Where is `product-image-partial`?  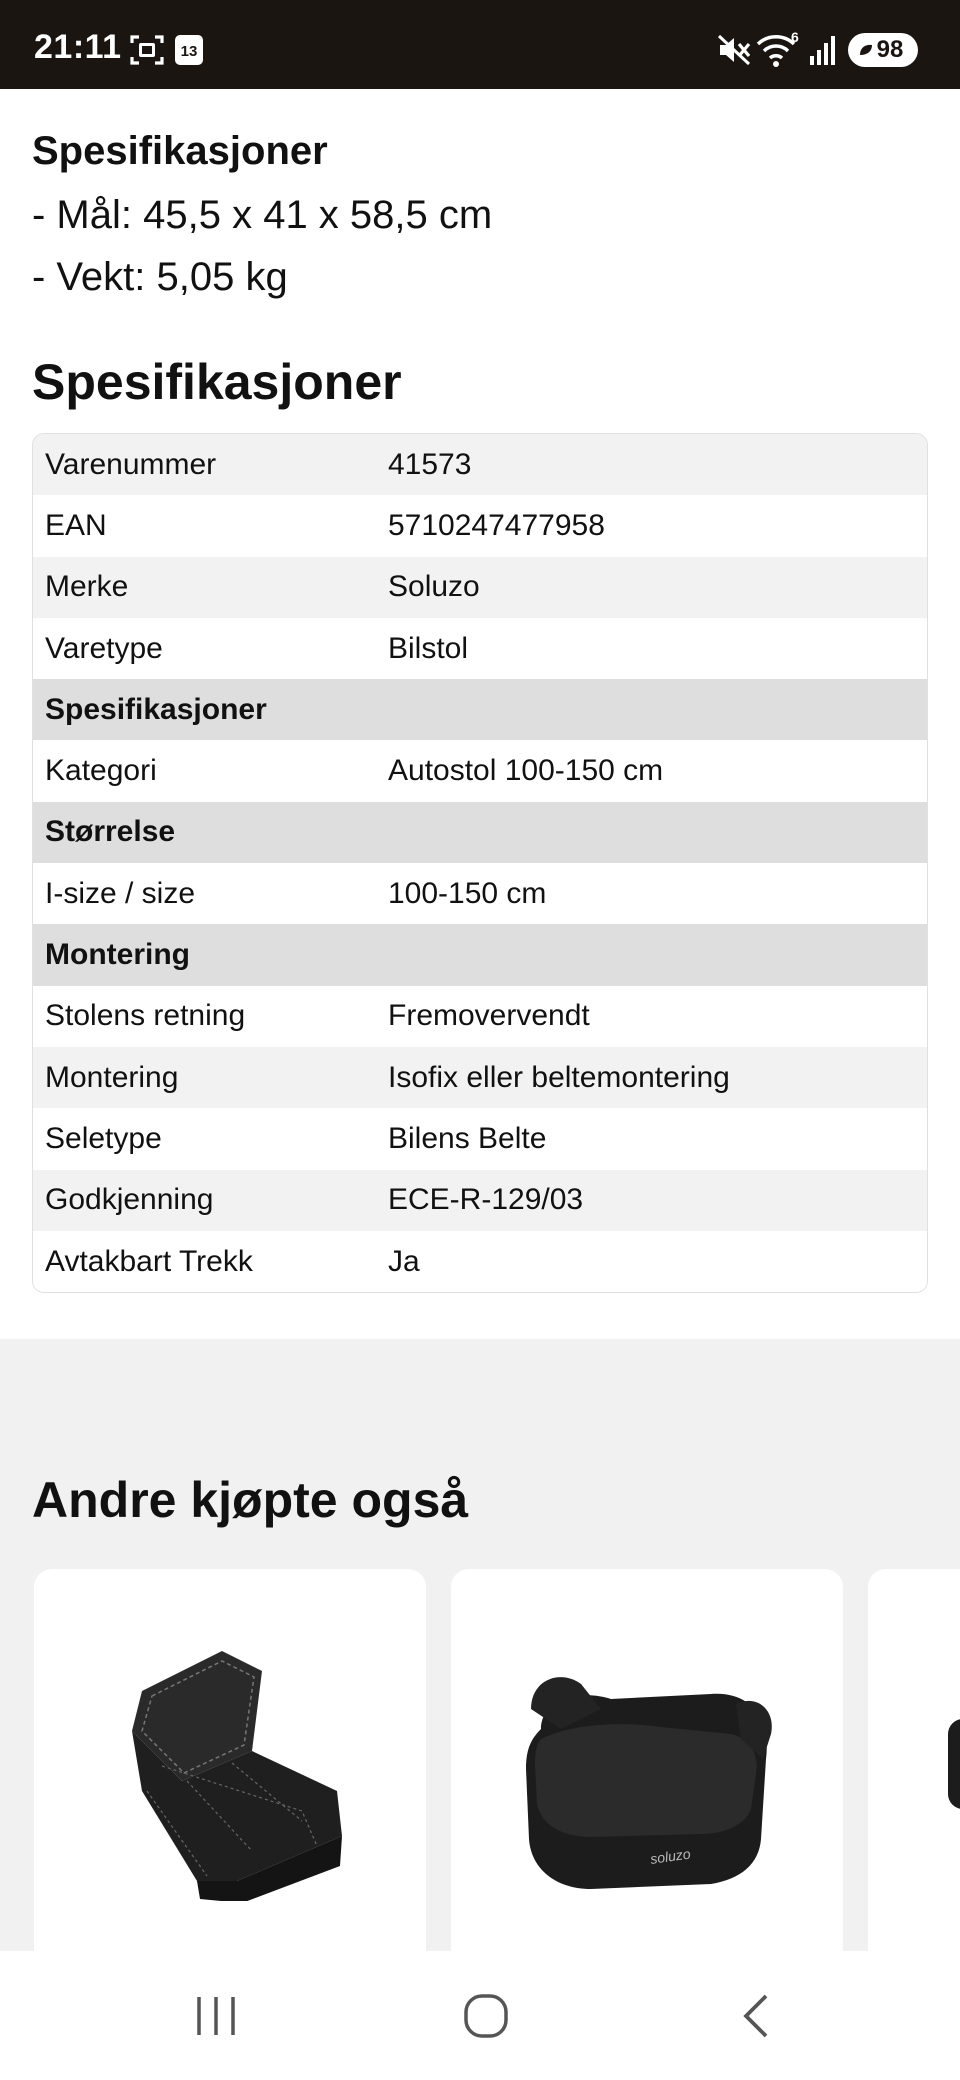 product-image-partial is located at coordinates (954, 1764).